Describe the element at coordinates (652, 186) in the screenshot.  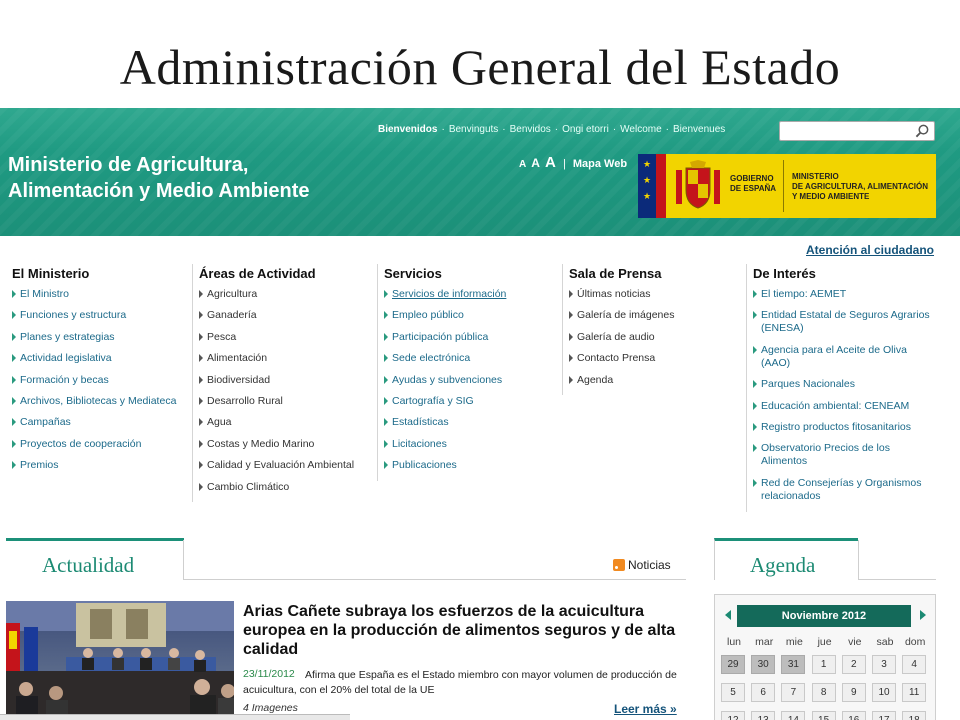
I see `eu-flag-icon: ★ ★ ★` at that location.